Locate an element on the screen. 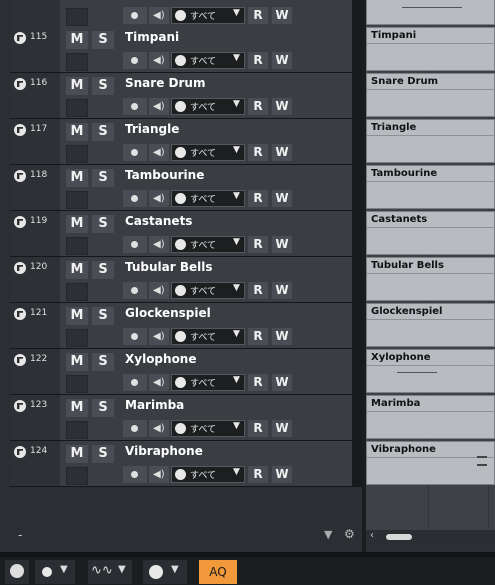 This screenshot has width=495, height=585. power-button is located at coordinates (17, 572).